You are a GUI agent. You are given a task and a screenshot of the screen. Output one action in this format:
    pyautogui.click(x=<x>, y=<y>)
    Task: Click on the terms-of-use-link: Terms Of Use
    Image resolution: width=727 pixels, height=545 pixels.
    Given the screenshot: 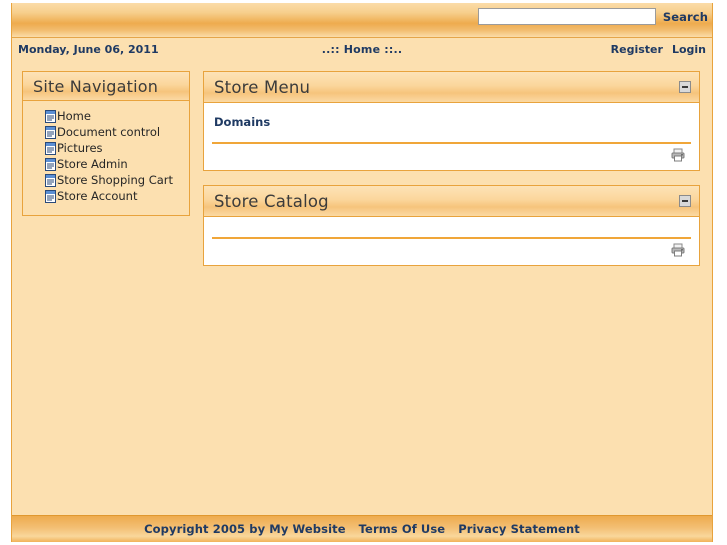 What is the action you would take?
    pyautogui.click(x=402, y=529)
    